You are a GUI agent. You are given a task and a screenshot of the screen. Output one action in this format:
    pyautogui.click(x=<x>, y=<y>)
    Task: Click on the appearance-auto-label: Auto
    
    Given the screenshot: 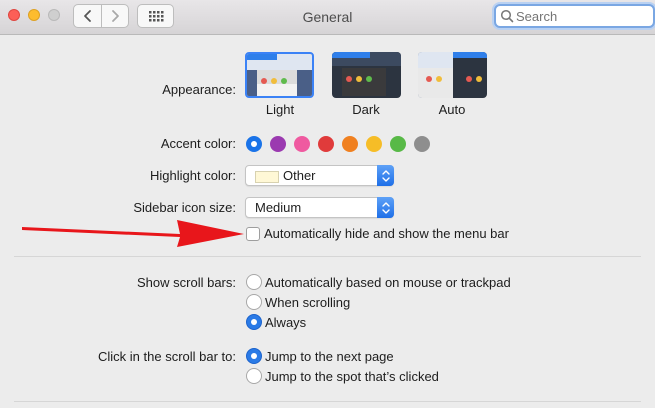 What is the action you would take?
    pyautogui.click(x=452, y=109)
    